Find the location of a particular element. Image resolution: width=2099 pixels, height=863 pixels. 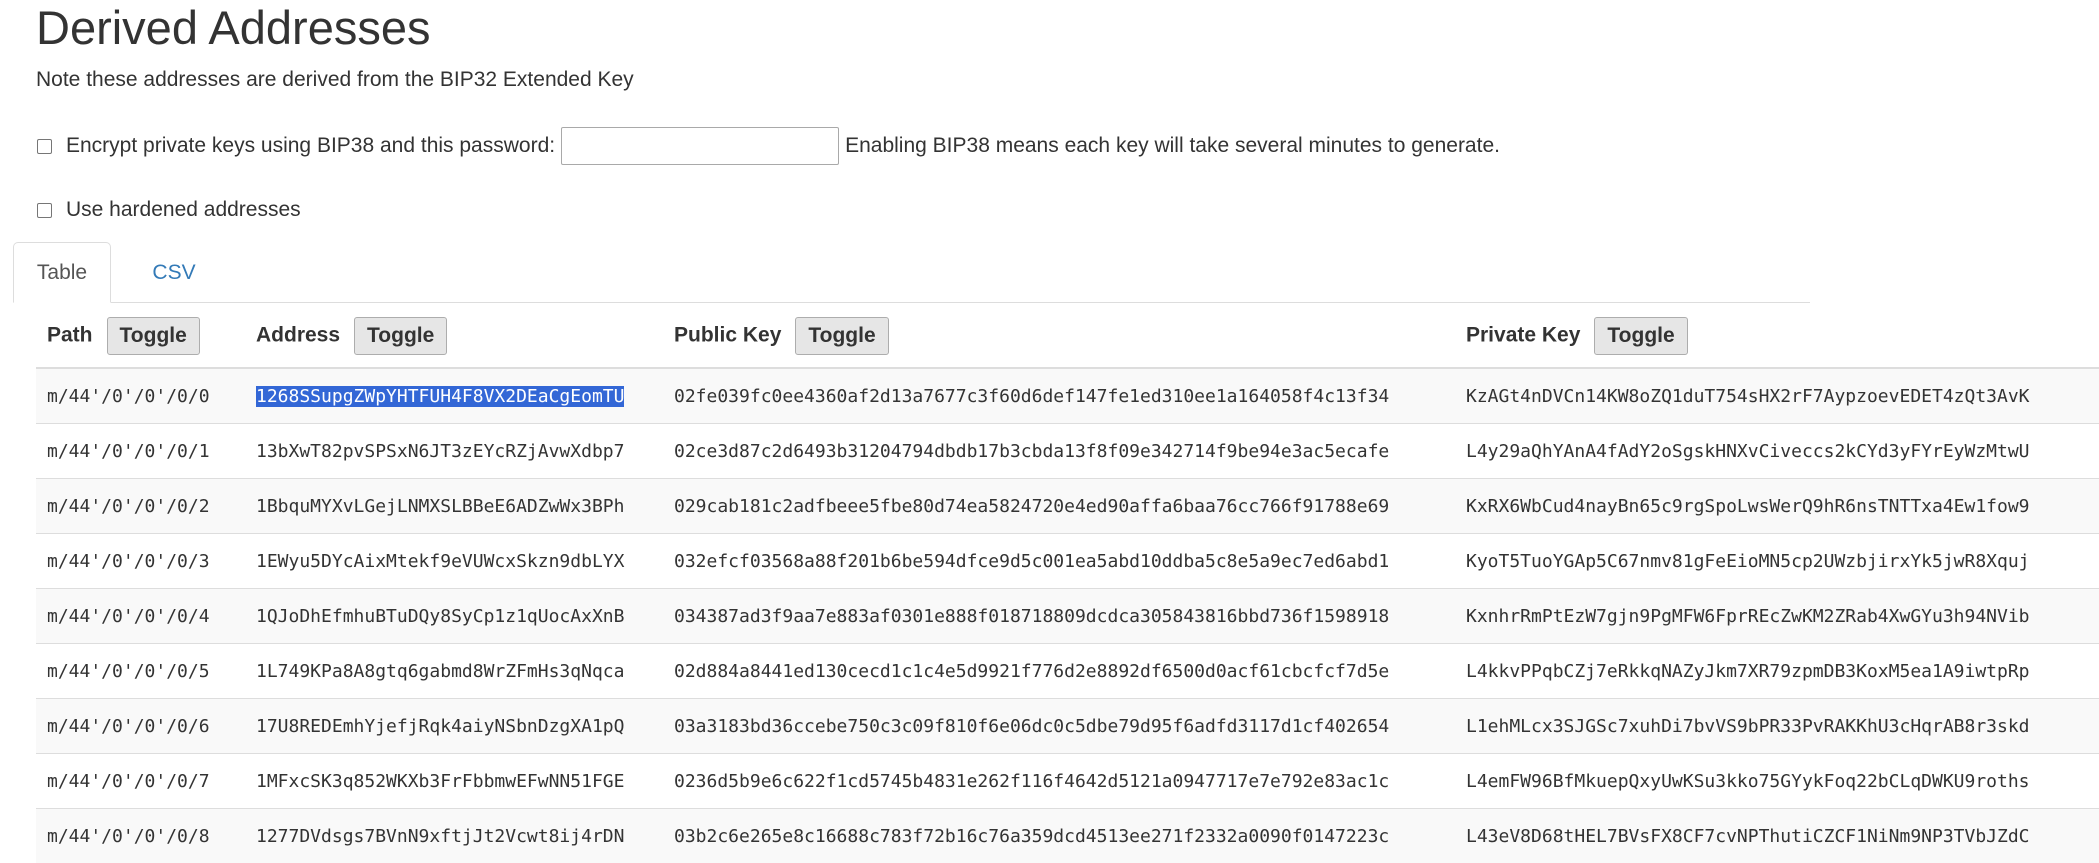

path-cell: m/44'/0'/0'/0/7 is located at coordinates (140, 781).